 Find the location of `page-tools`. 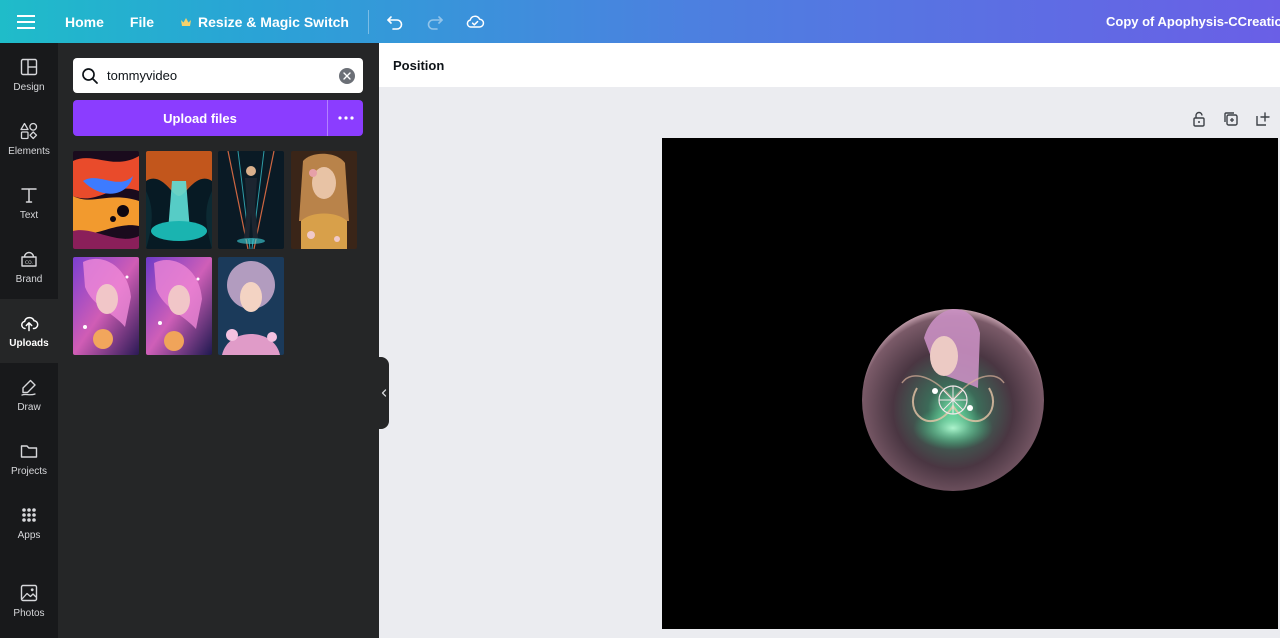

page-tools is located at coordinates (1231, 119).